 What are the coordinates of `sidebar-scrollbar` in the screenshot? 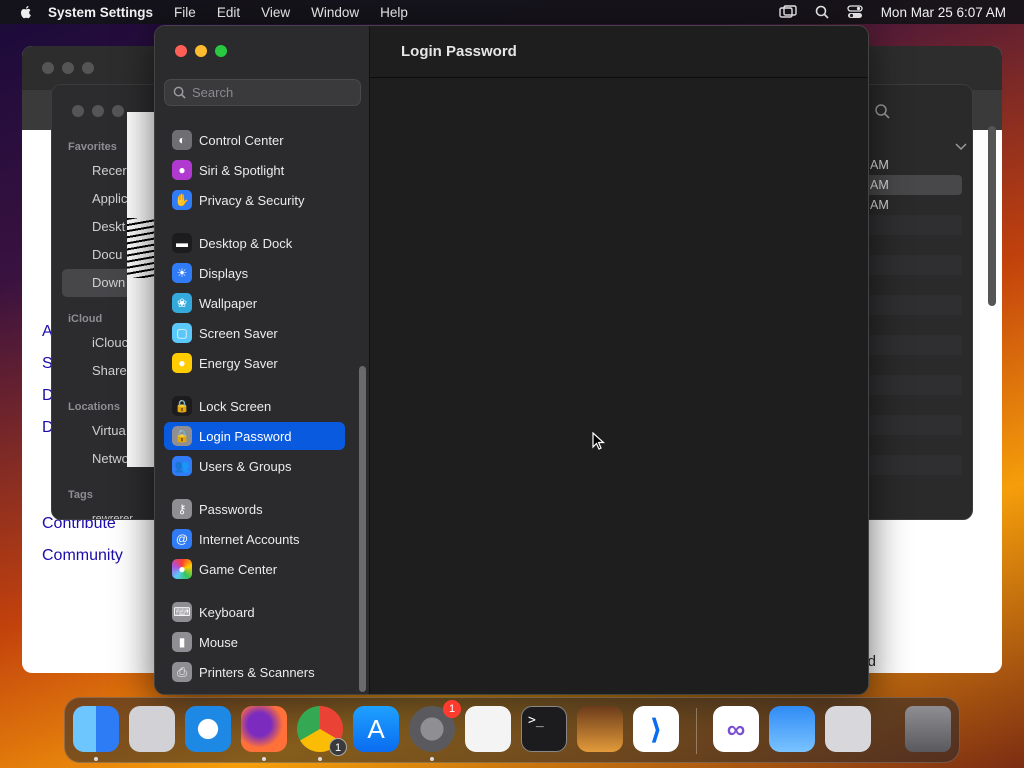 It's located at (362, 529).